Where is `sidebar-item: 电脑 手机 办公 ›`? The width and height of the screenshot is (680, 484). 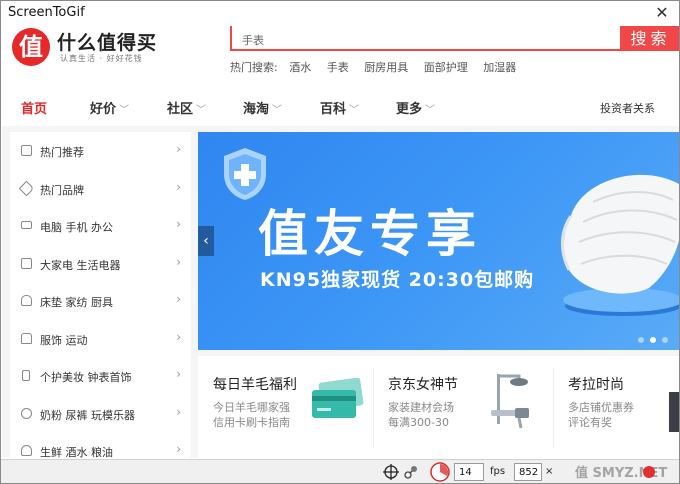
sidebar-item: 电脑 手机 办公 › is located at coordinates (100, 226).